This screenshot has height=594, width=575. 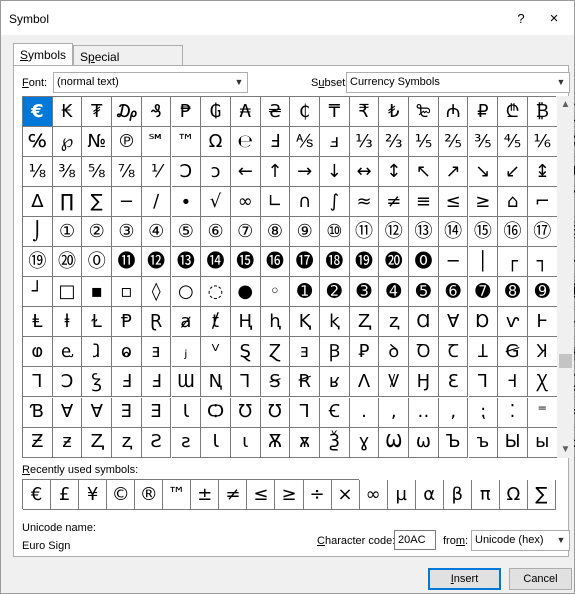 What do you see at coordinates (156, 442) in the screenshot?
I see `symbol-cell: Ƨ` at bounding box center [156, 442].